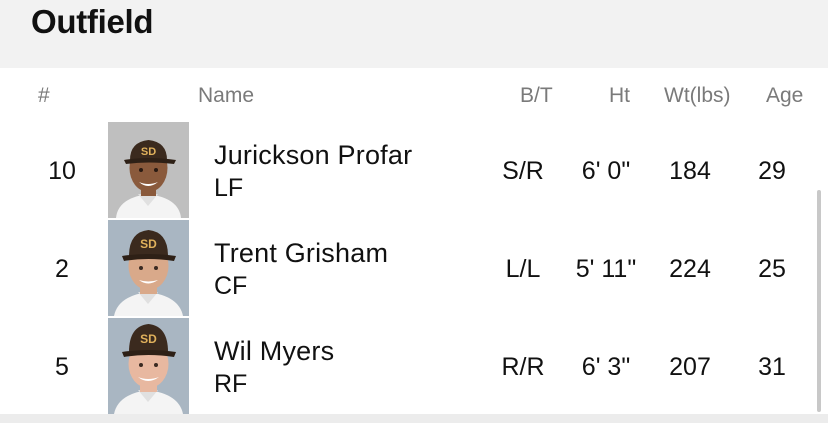 The width and height of the screenshot is (828, 423). What do you see at coordinates (226, 95) in the screenshot?
I see `column-header-name: Name` at bounding box center [226, 95].